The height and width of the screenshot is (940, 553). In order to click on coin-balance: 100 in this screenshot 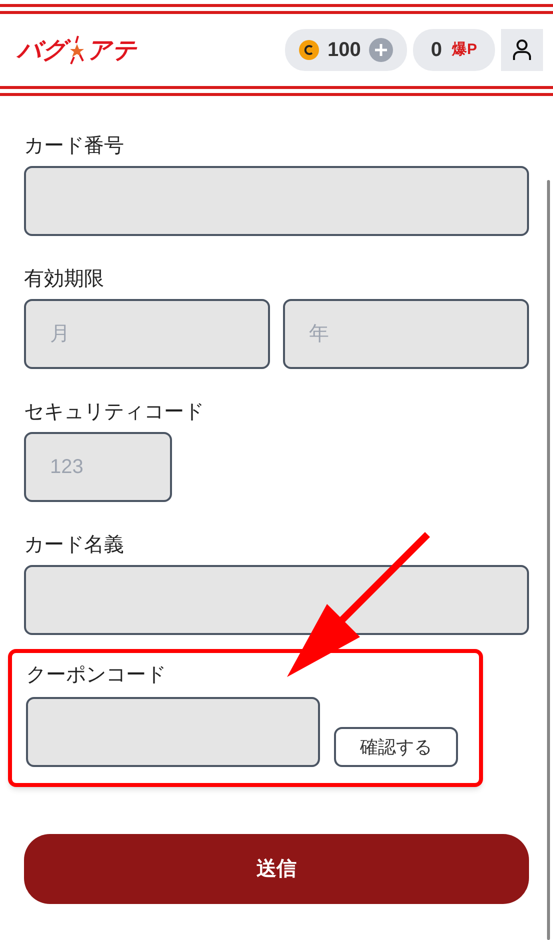, I will do `click(346, 50)`.